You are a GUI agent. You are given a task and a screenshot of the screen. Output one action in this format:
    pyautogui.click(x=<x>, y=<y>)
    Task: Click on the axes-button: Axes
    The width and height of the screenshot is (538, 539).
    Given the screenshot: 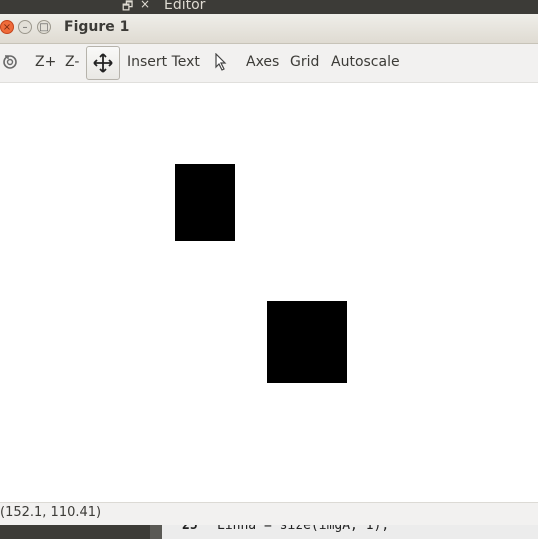 What is the action you would take?
    pyautogui.click(x=262, y=63)
    